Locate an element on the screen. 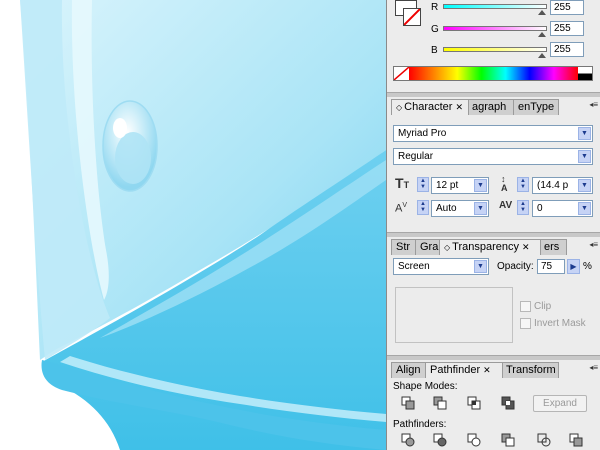  blend-mode-select: Screen ▼ is located at coordinates (441, 266).